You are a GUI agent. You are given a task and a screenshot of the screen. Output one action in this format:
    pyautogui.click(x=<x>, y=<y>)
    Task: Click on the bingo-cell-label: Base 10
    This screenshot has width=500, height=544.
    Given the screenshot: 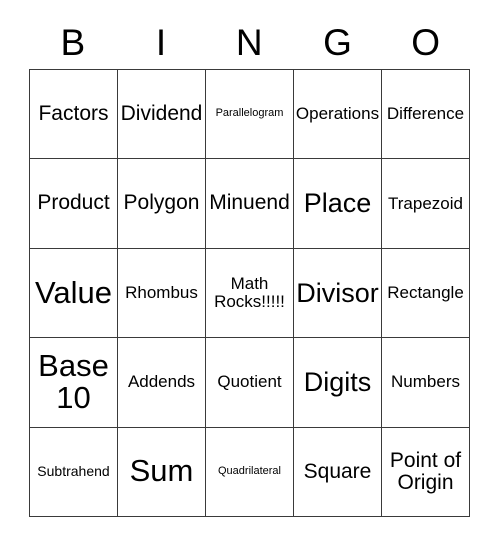 What is the action you would take?
    pyautogui.click(x=73, y=381)
    